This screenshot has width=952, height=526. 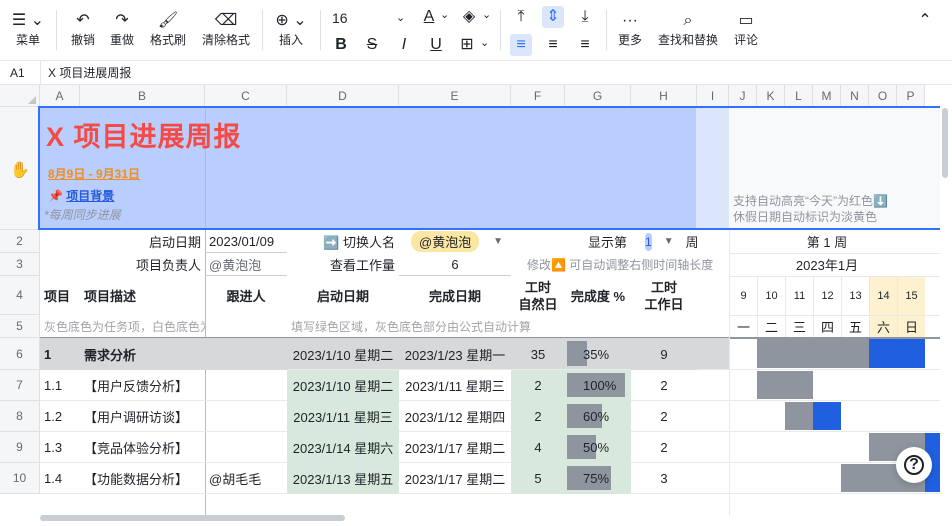 What do you see at coordinates (372, 45) in the screenshot?
I see `strikethrough-button: S` at bounding box center [372, 45].